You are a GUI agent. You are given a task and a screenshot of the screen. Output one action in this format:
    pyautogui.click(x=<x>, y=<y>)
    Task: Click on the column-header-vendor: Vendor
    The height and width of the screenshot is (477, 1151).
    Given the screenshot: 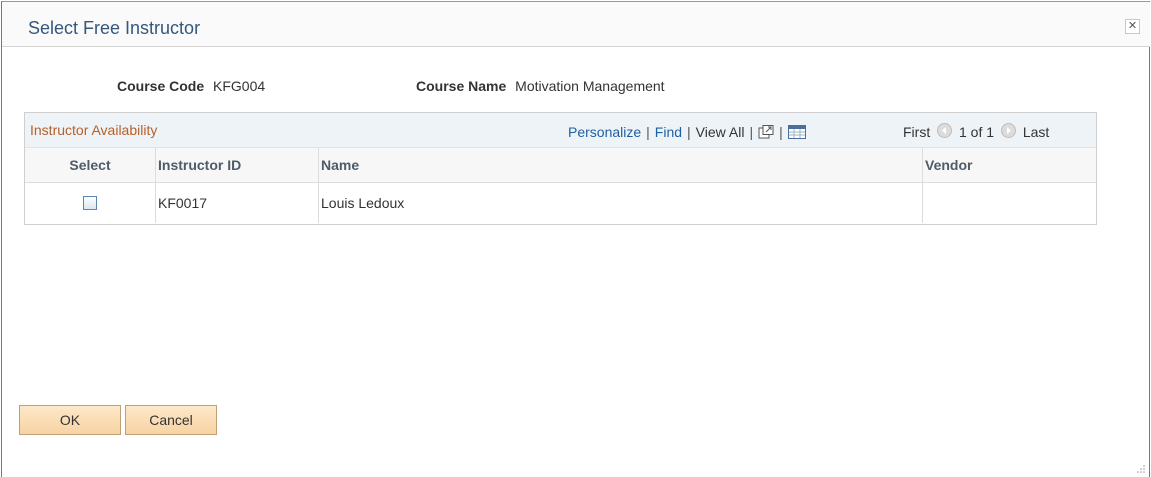 What is the action you would take?
    pyautogui.click(x=1009, y=165)
    